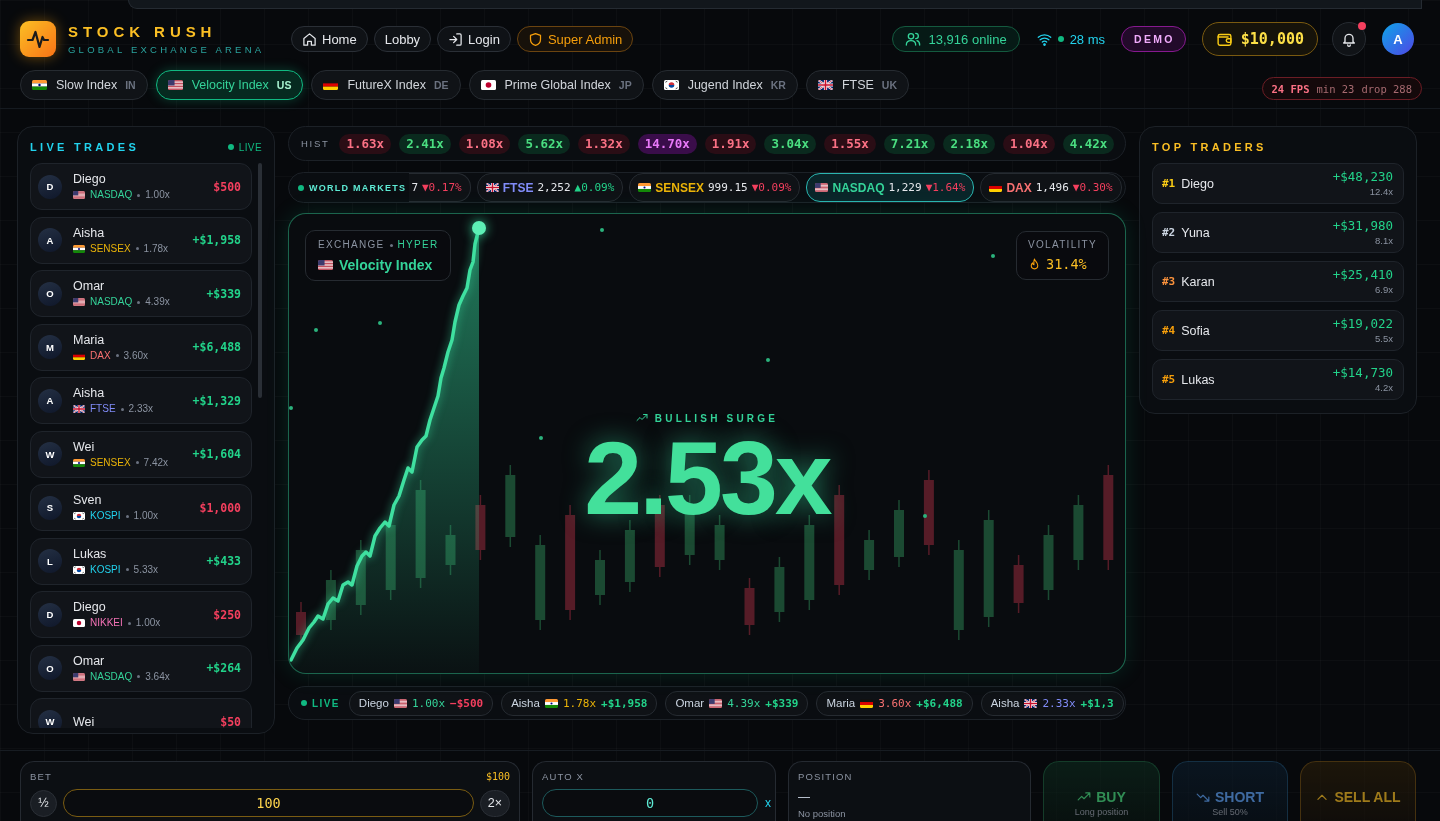 Image resolution: width=1440 pixels, height=821 pixels. What do you see at coordinates (157, 676) in the screenshot?
I see `trade-multiplier: 3.64x` at bounding box center [157, 676].